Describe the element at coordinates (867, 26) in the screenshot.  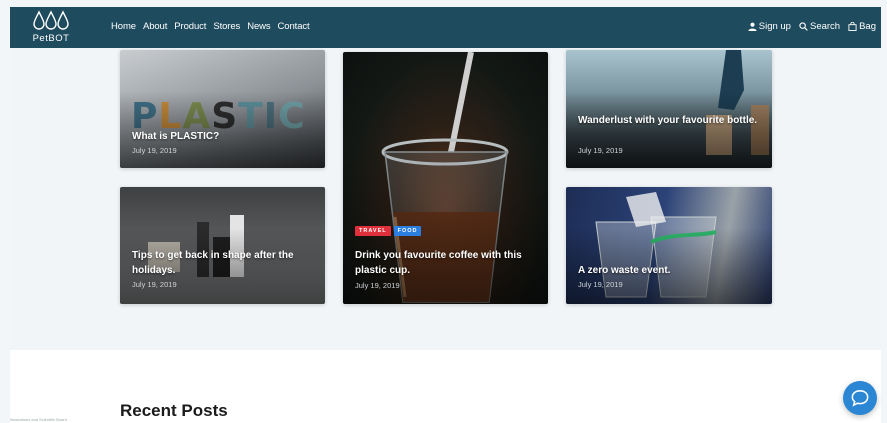
I see `bag-label: Bag` at that location.